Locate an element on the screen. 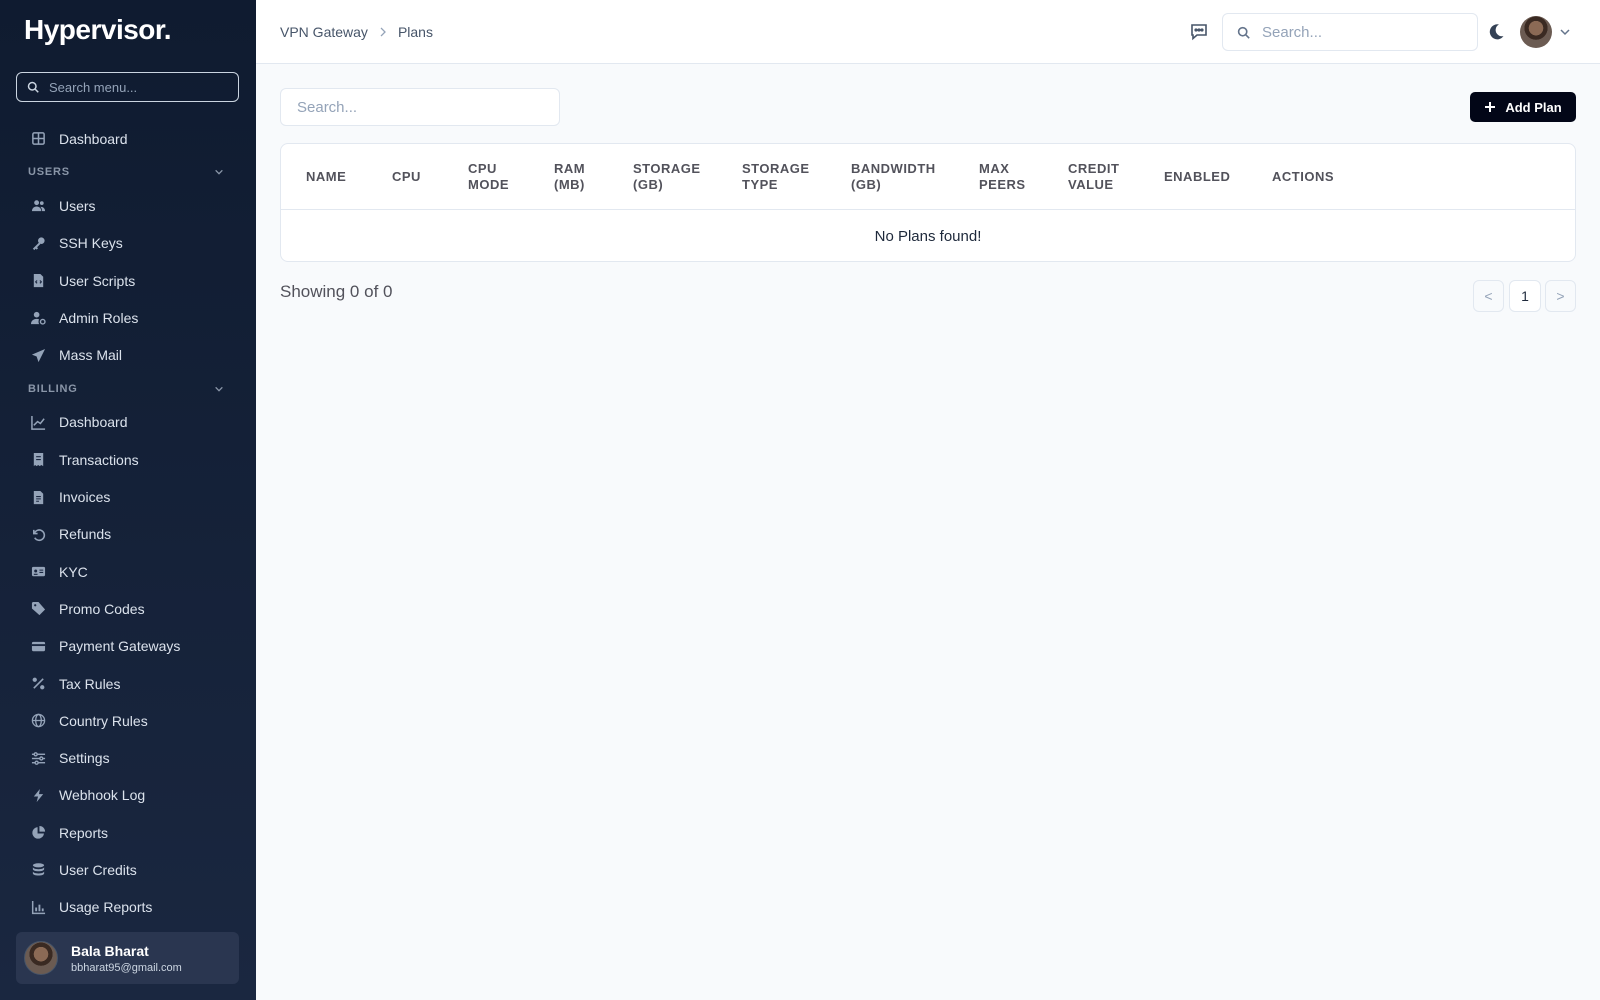  user-cog-icon is located at coordinates (38, 318).